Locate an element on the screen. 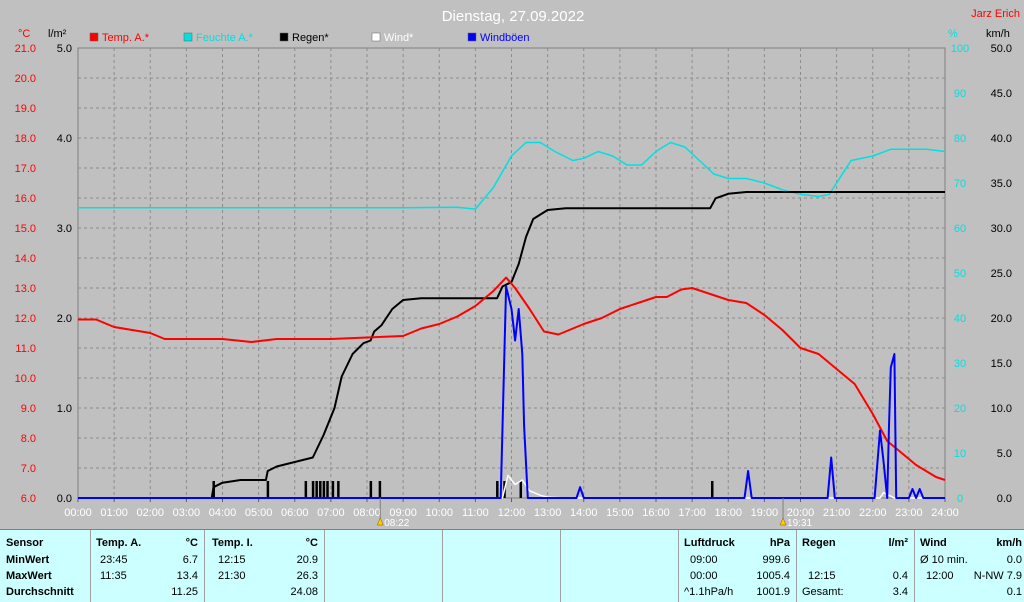 This screenshot has width=1024, height=602. temp-tick-label: 20.0 is located at coordinates (25, 79).